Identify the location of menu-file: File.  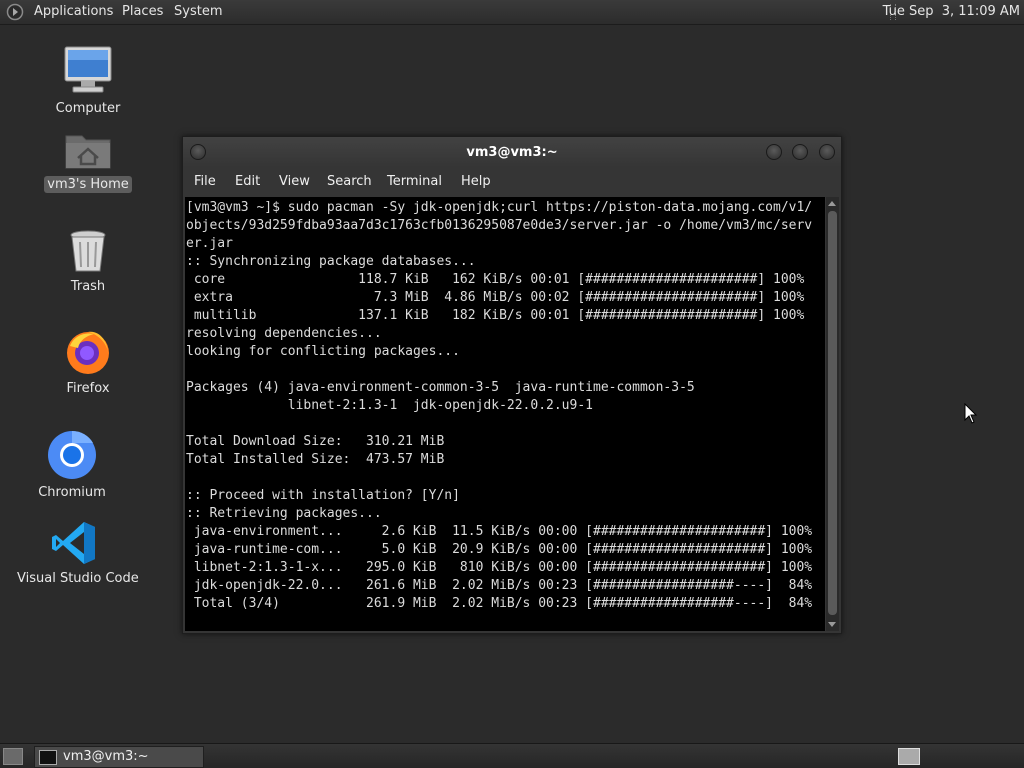
(205, 181).